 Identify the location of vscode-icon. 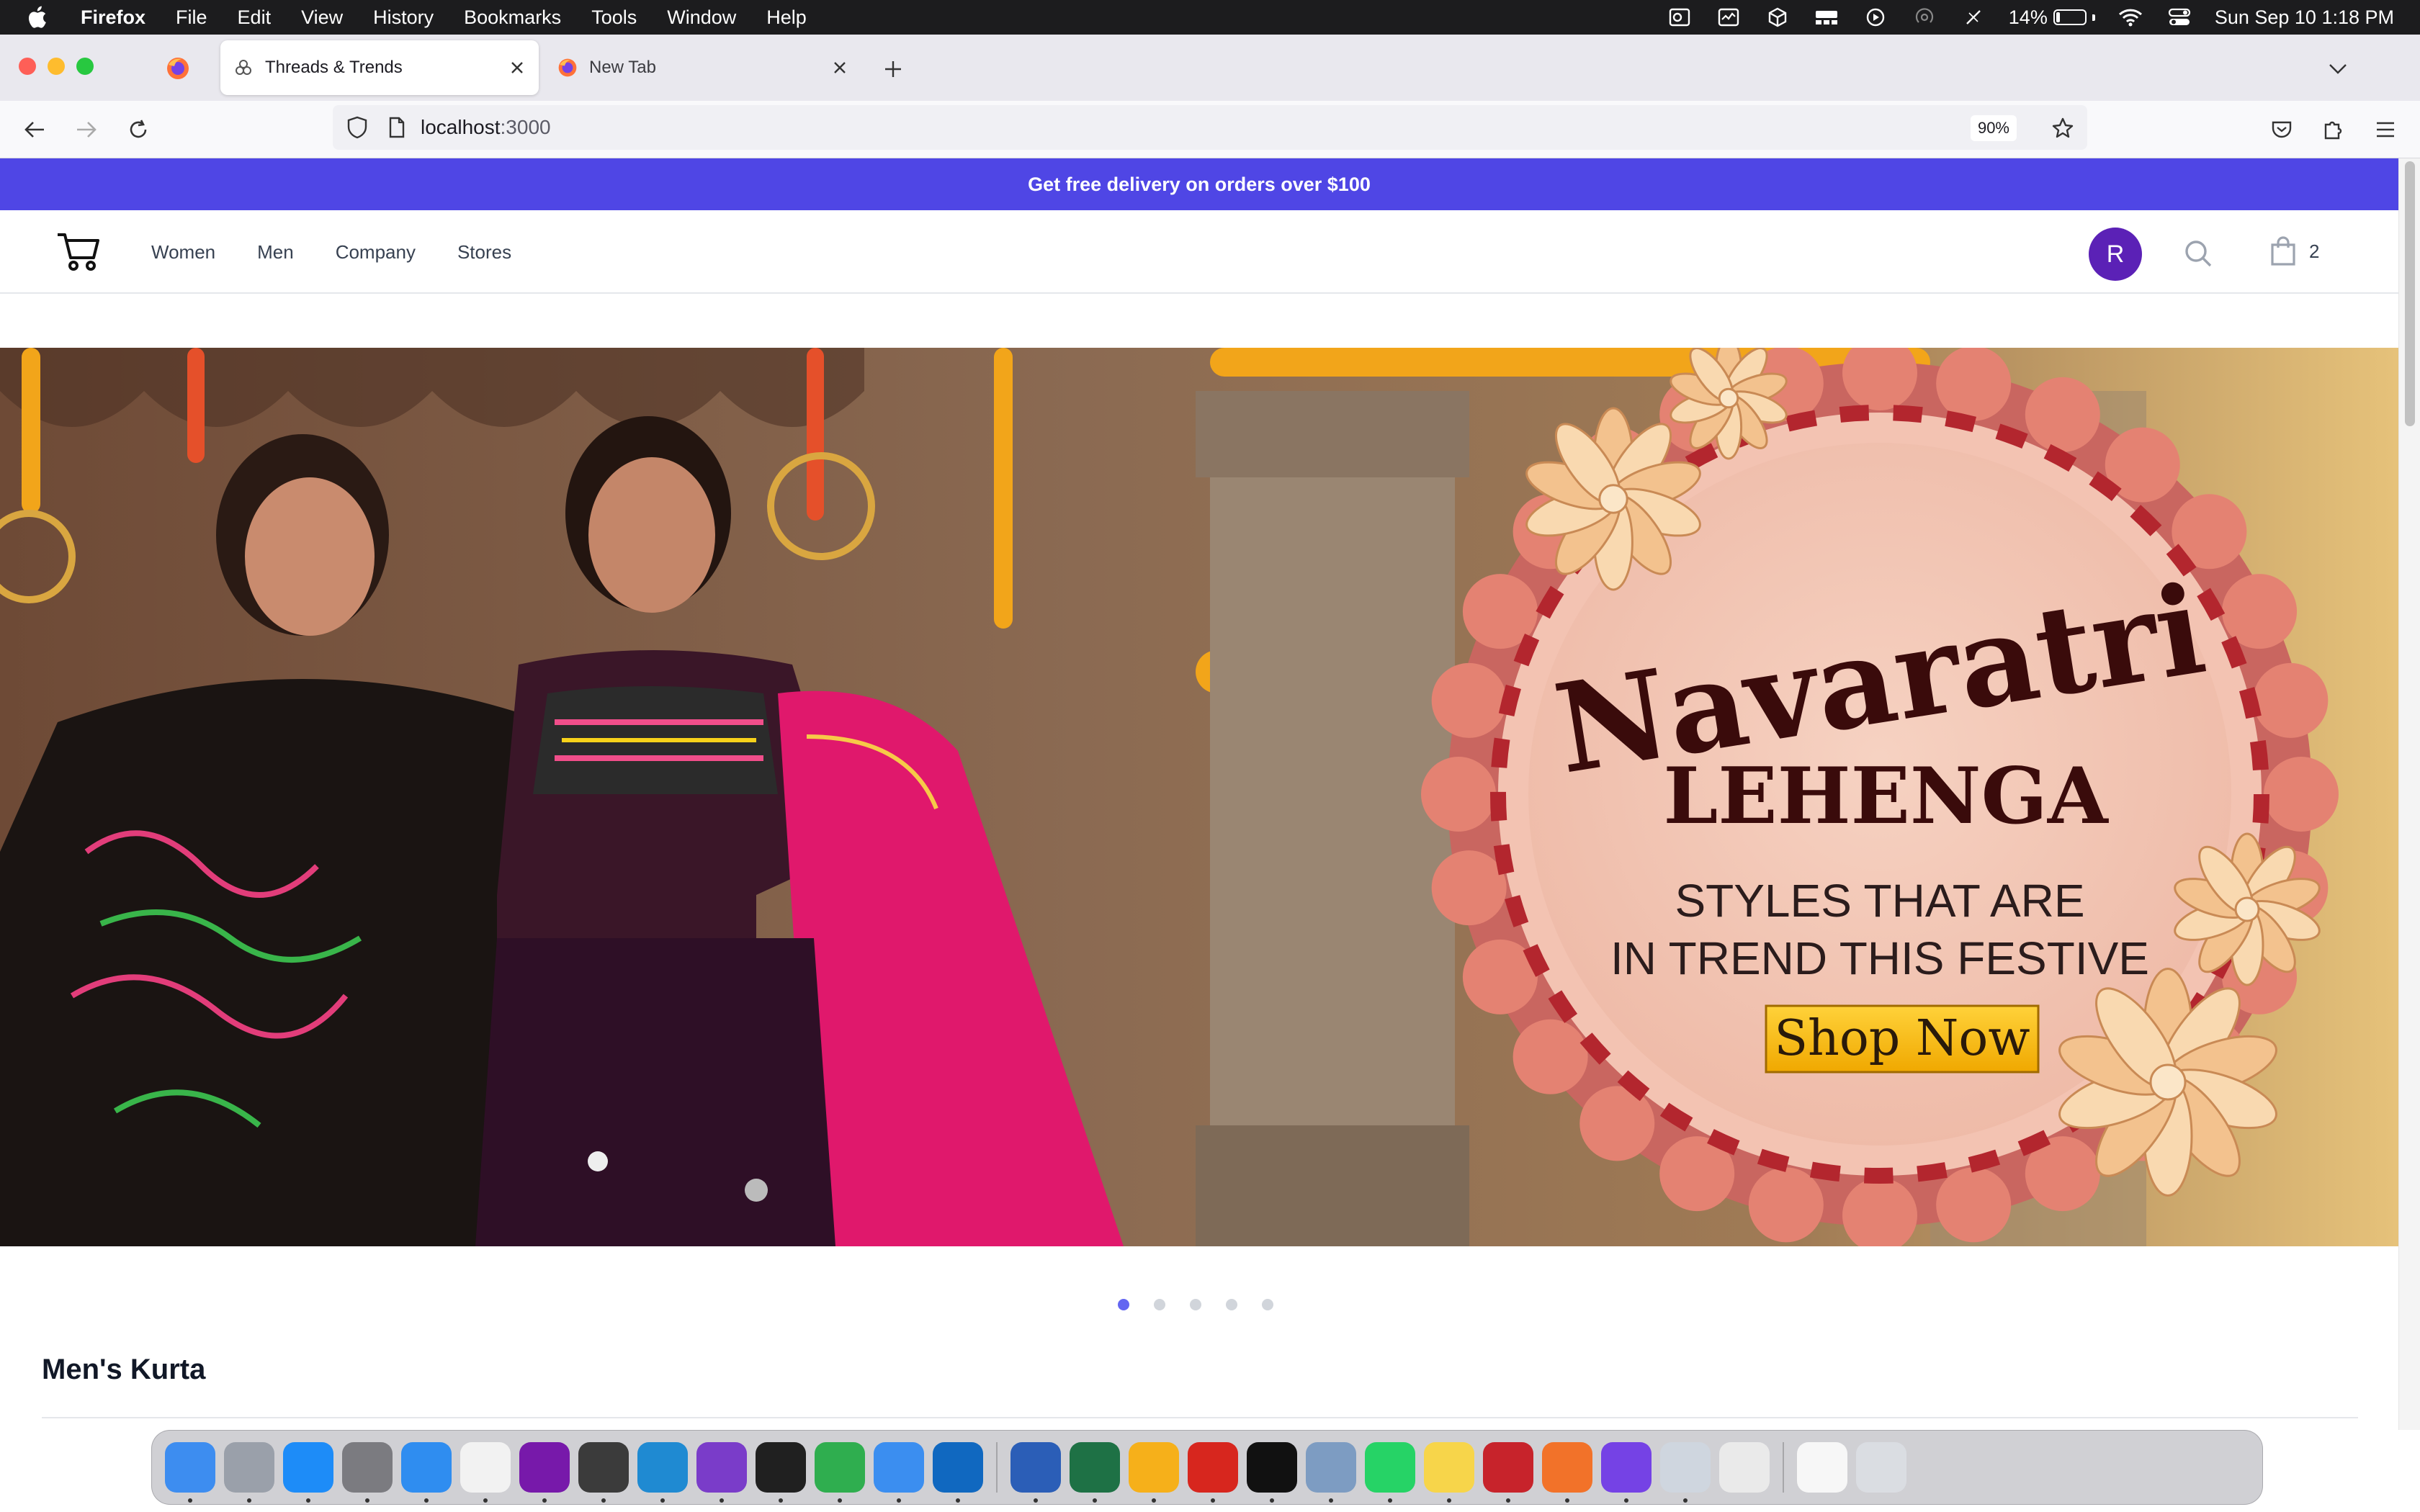
(662, 1472).